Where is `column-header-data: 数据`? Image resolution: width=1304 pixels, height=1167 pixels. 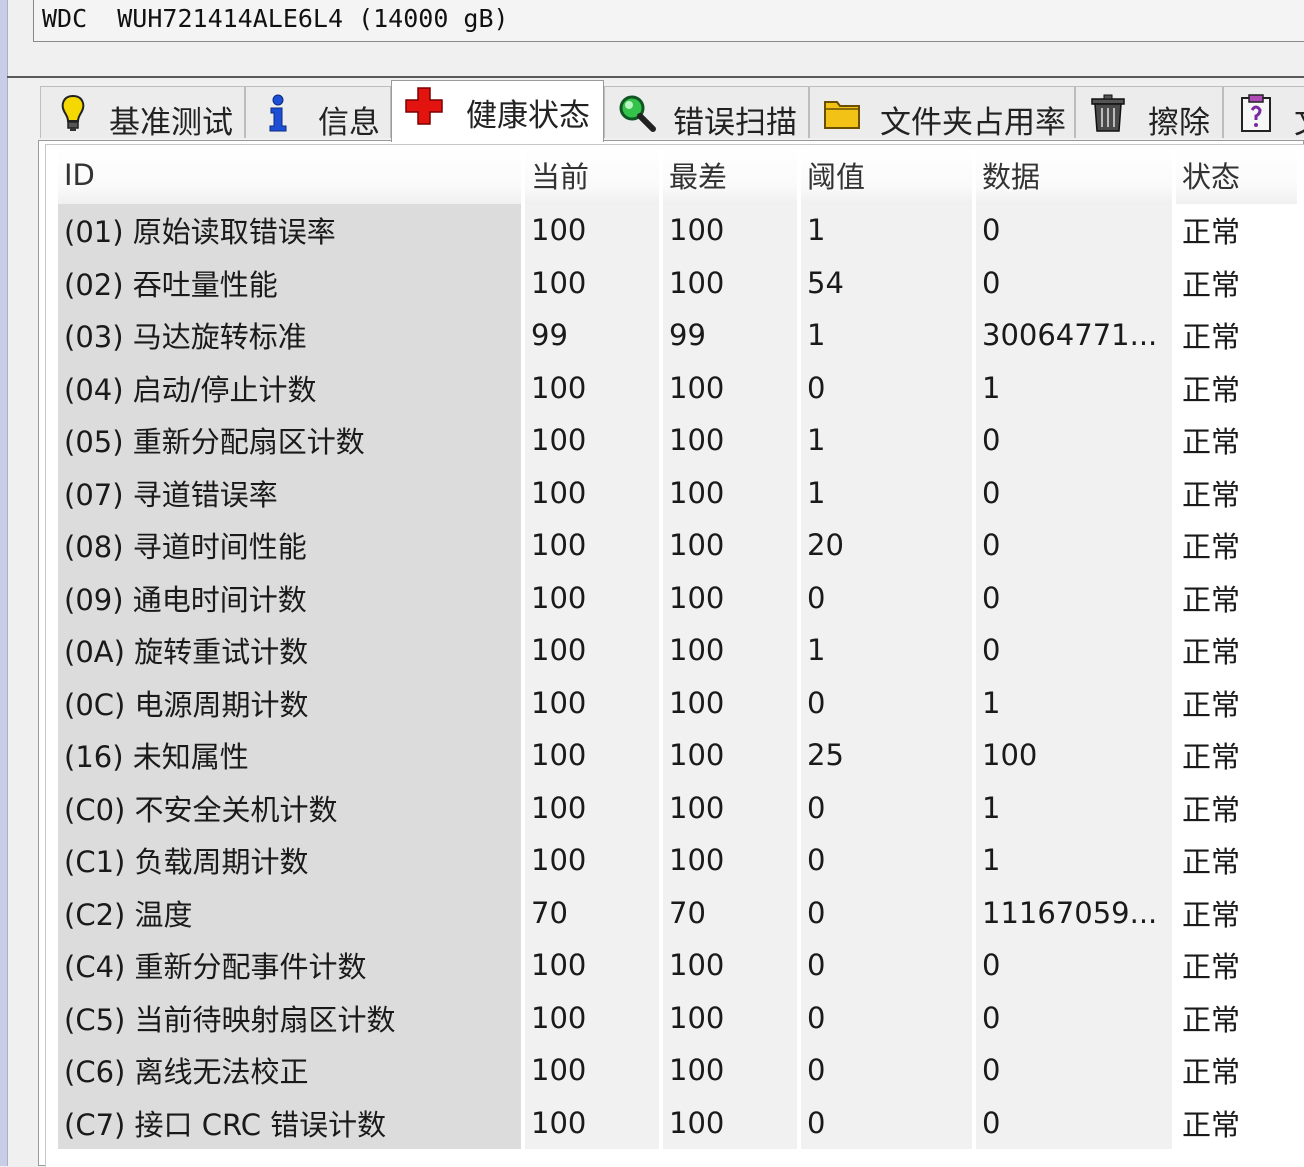
column-header-data: 数据 is located at coordinates (1075, 175).